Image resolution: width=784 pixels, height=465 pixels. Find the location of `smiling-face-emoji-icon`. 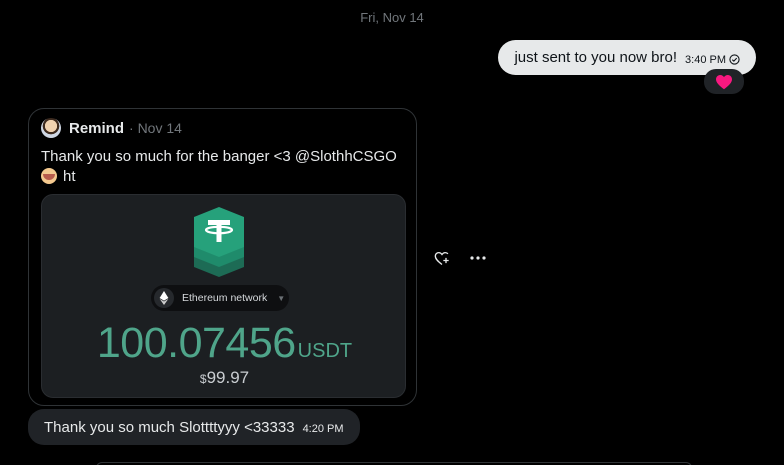

smiling-face-emoji-icon is located at coordinates (49, 176).